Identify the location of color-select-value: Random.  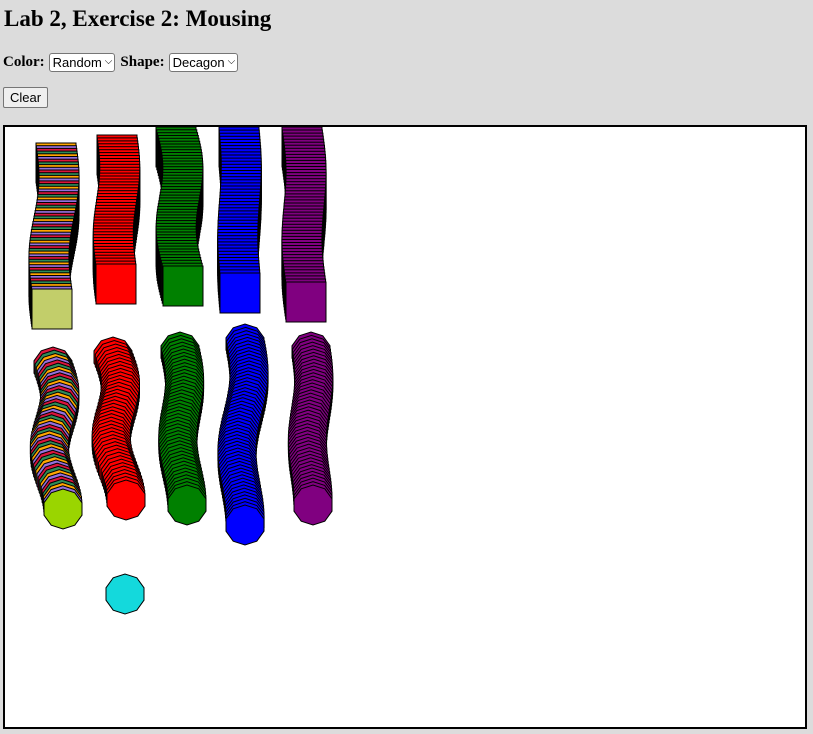
(77, 62).